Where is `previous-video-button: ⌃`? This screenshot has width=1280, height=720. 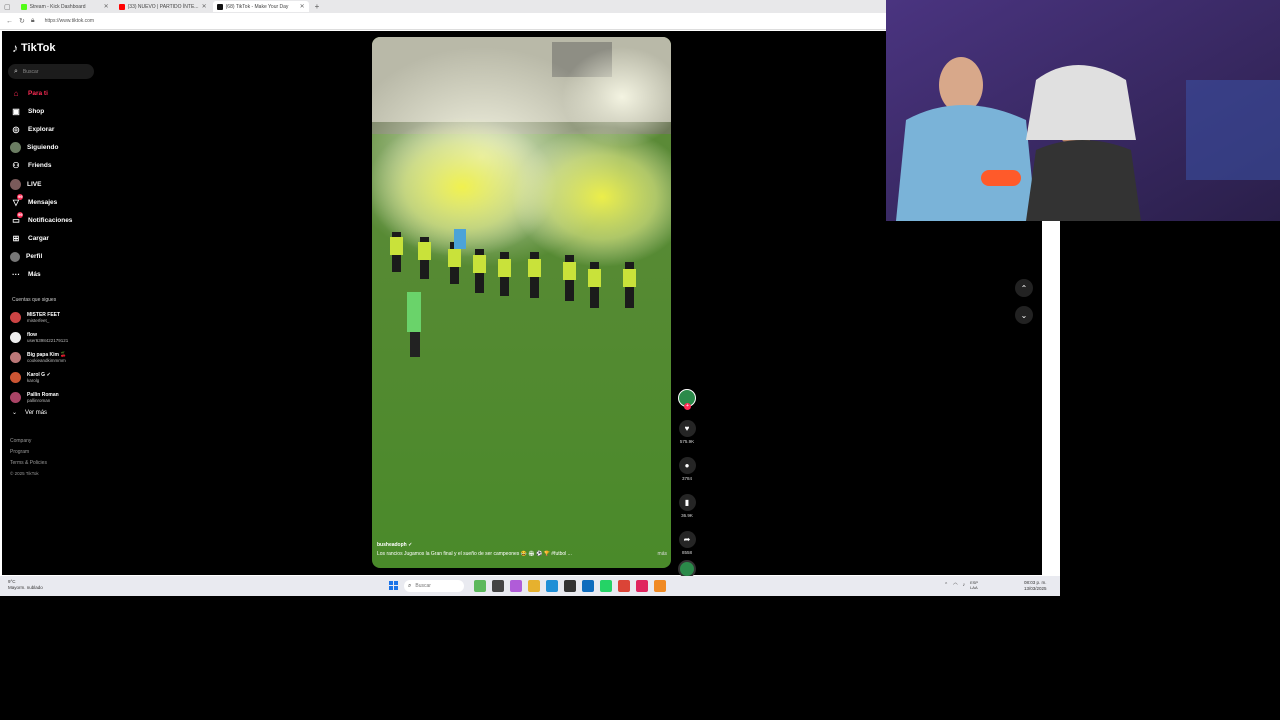 previous-video-button: ⌃ is located at coordinates (1024, 288).